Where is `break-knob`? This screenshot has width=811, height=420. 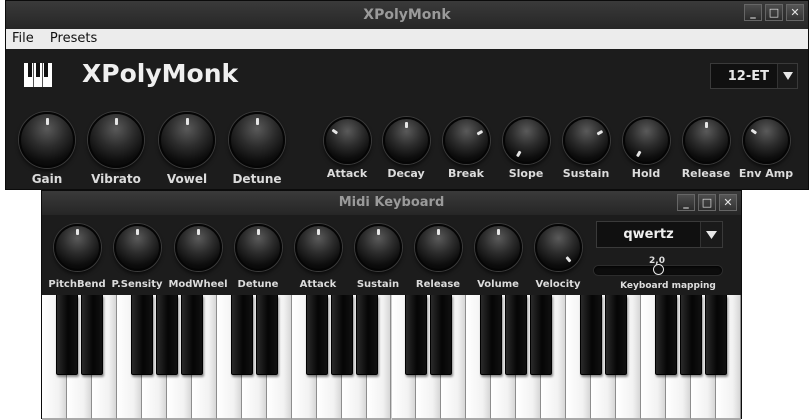 break-knob is located at coordinates (466, 140).